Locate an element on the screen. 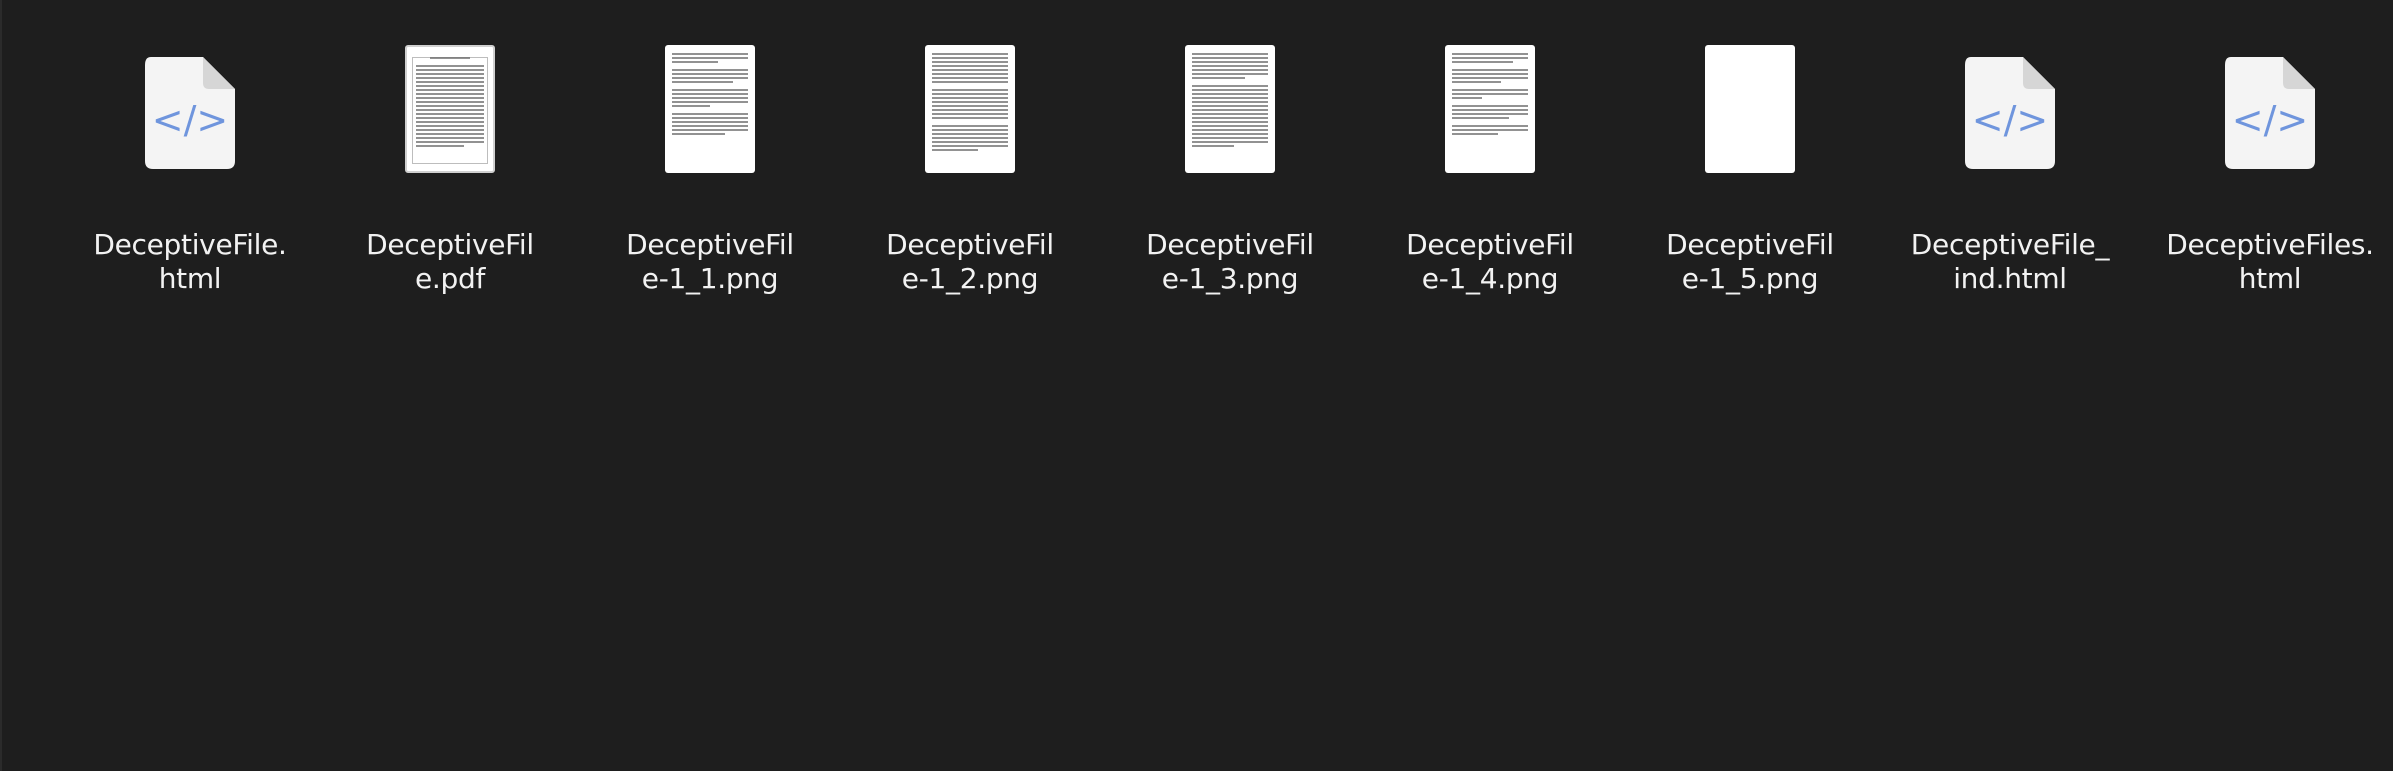  file-item-deceptivefile-ind-html: </> DeceptiveFile_ ind.html is located at coordinates (2010, 170).